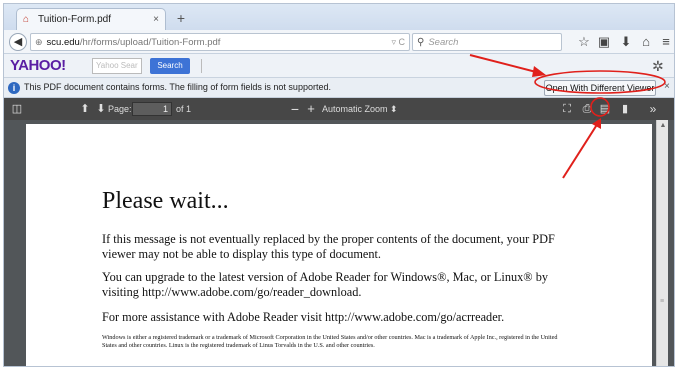 The image size is (678, 370). Describe the element at coordinates (567, 109) in the screenshot. I see `presentation-mode-icon: ⛶` at that location.